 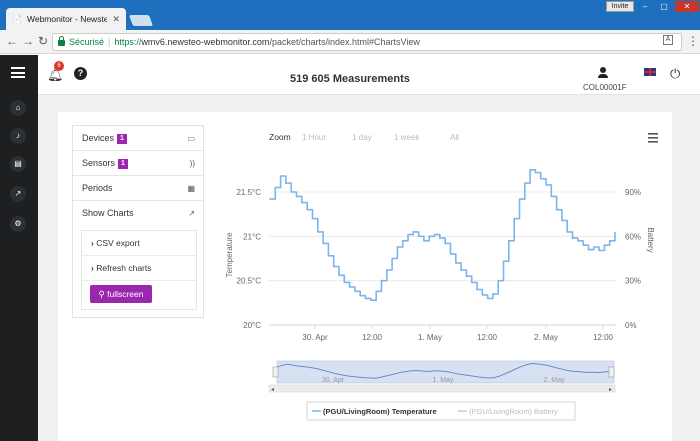 What do you see at coordinates (205, 42) in the screenshot?
I see `url-host: wmv6.newsteo-webmonitor.com` at bounding box center [205, 42].